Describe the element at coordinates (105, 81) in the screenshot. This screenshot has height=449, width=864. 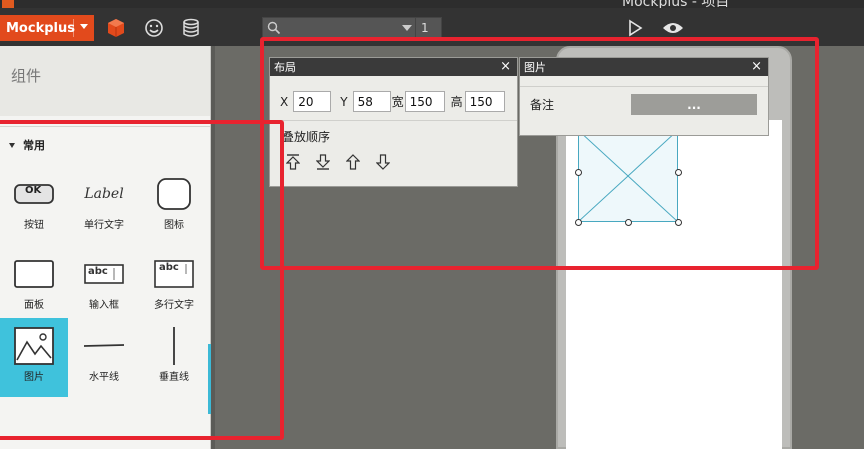
I see `sidebar-header: 组件` at that location.